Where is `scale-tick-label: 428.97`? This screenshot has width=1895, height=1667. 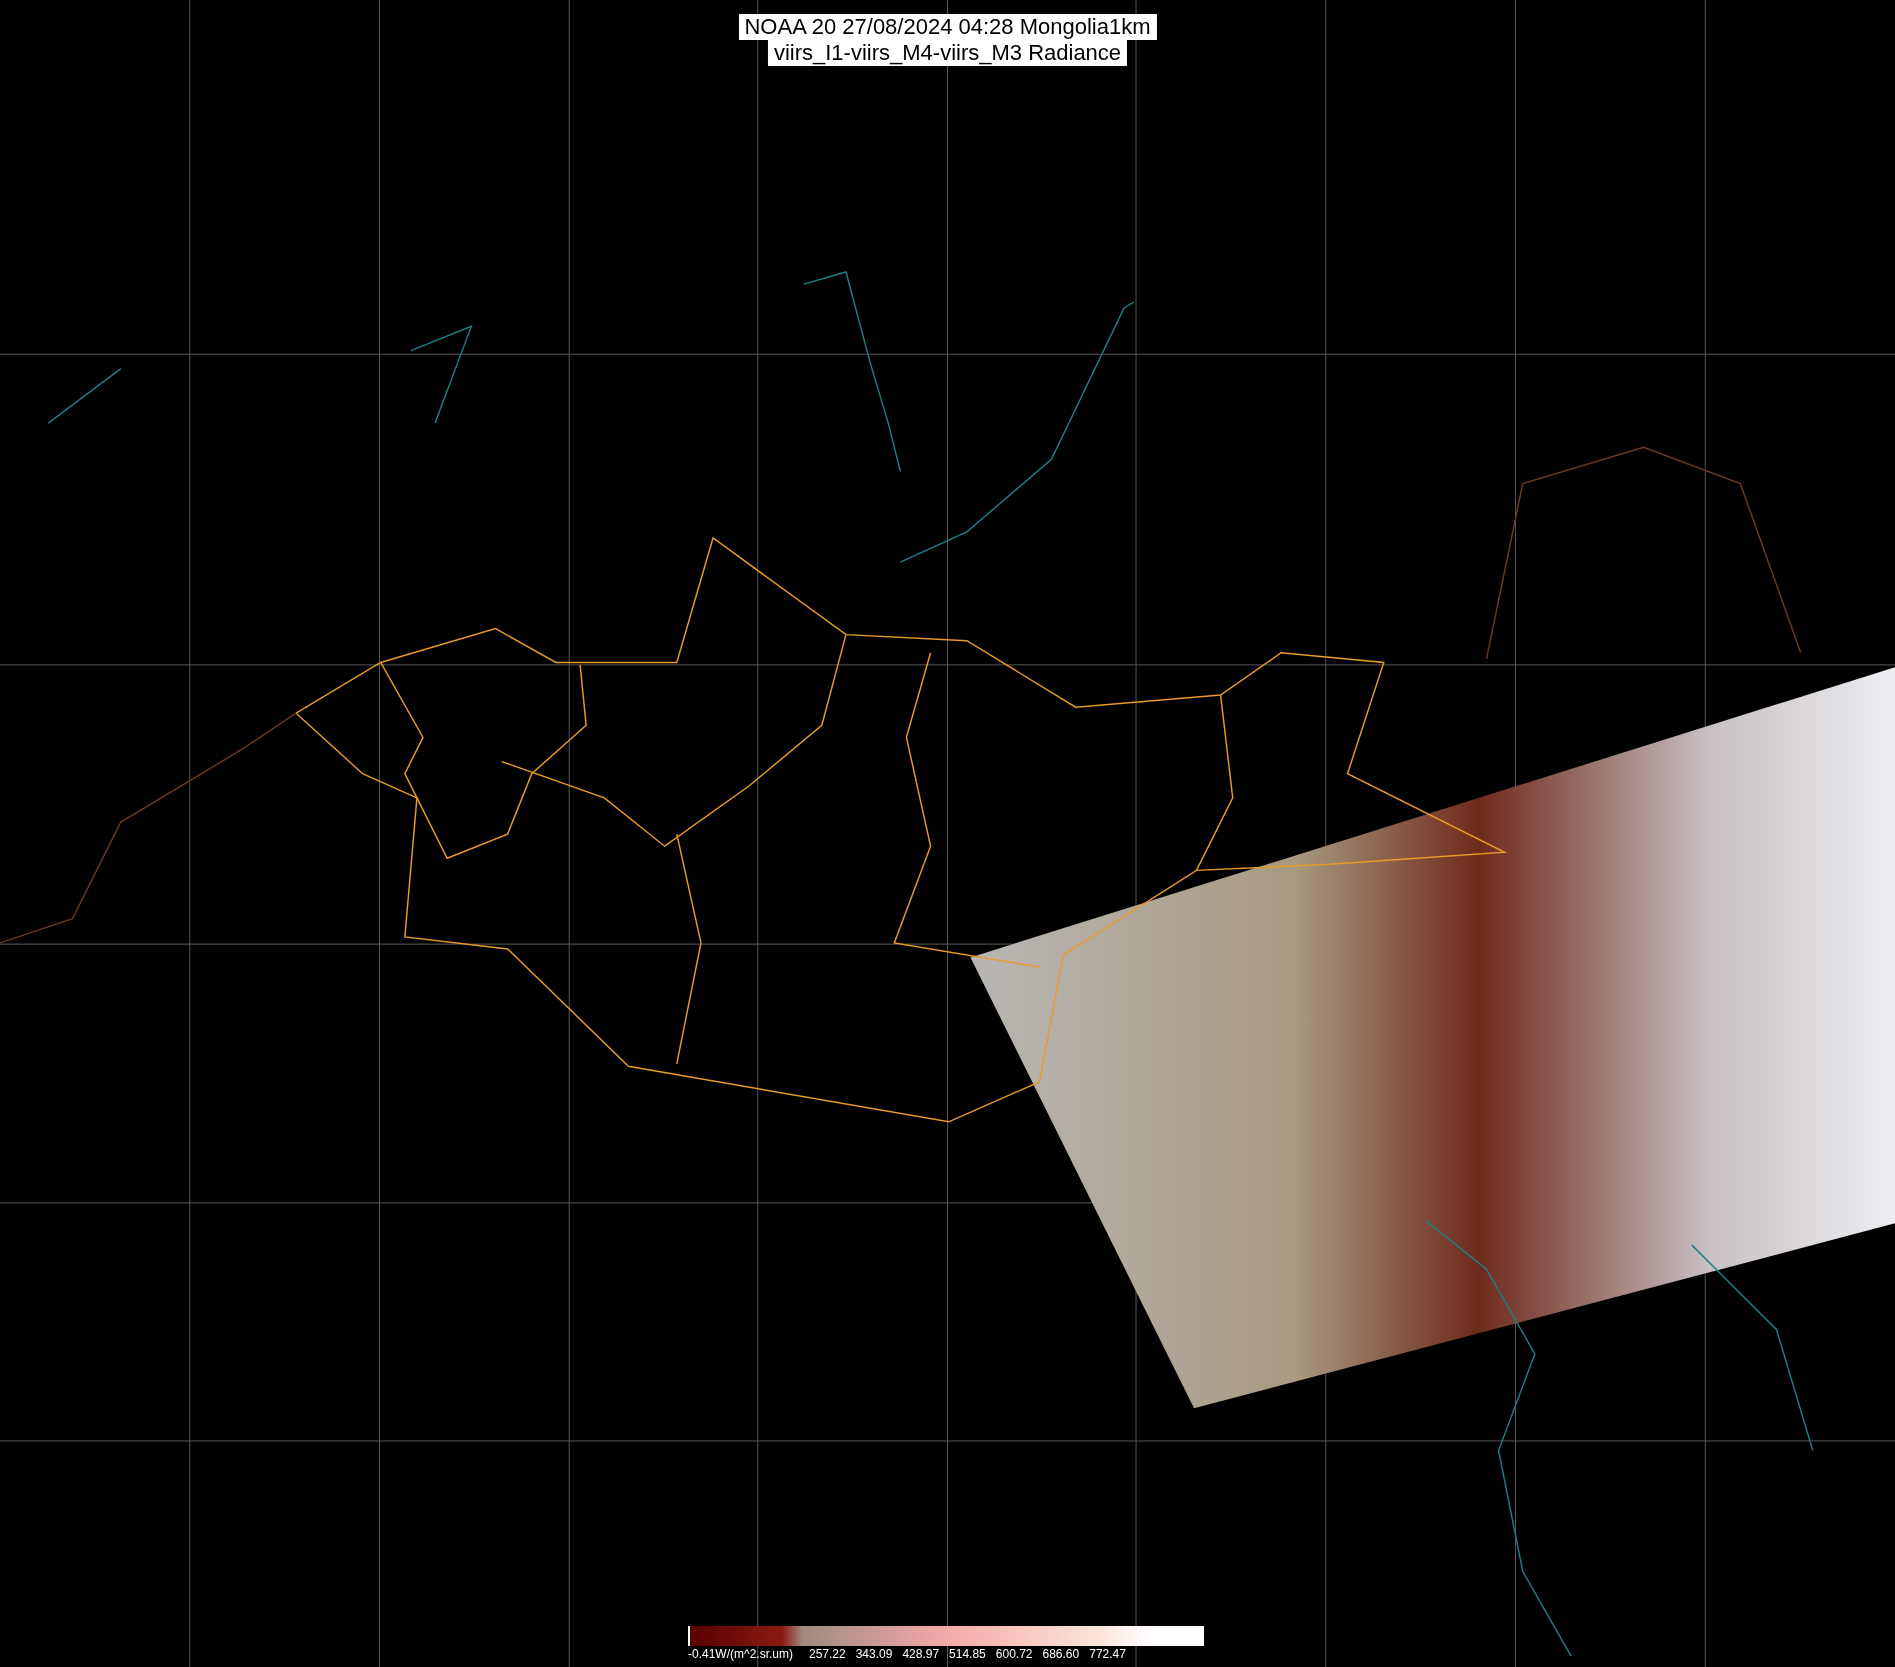 scale-tick-label: 428.97 is located at coordinates (921, 1654).